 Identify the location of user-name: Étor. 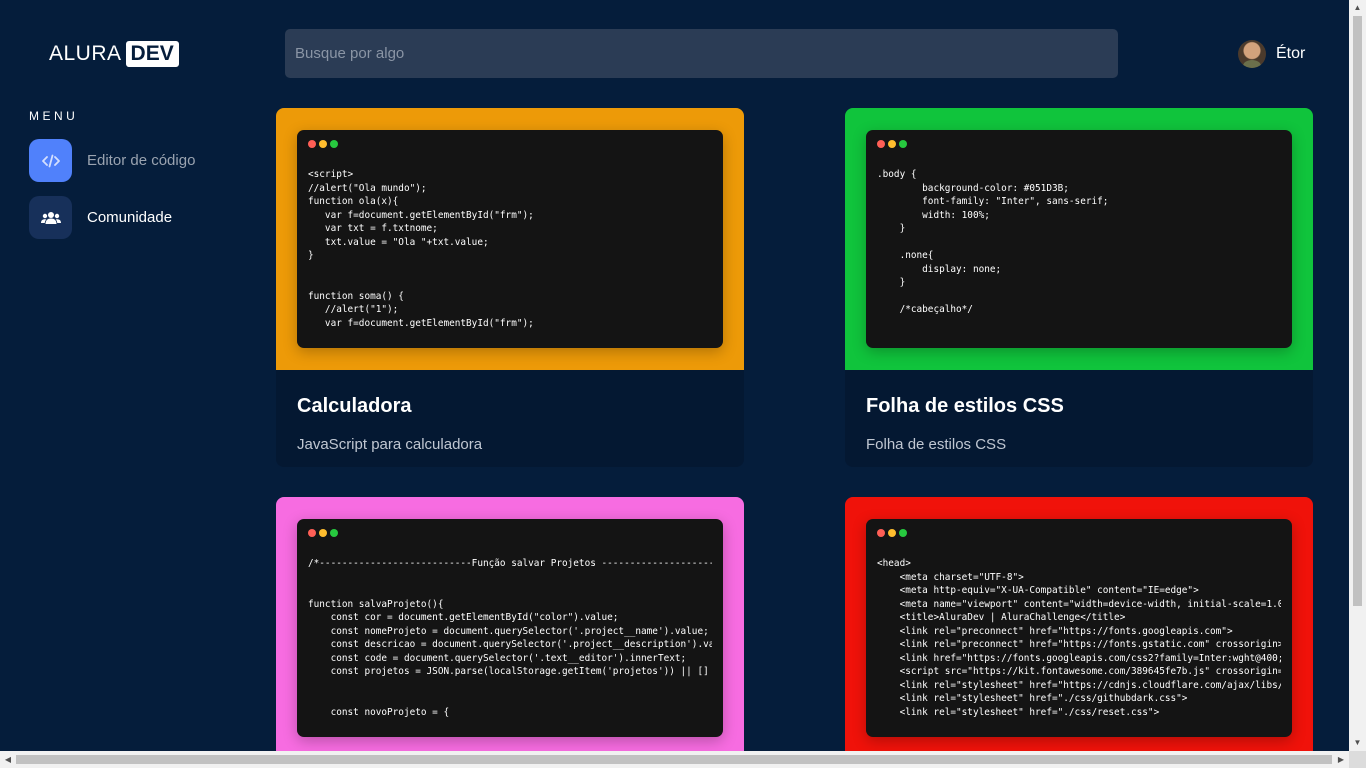
(1291, 53).